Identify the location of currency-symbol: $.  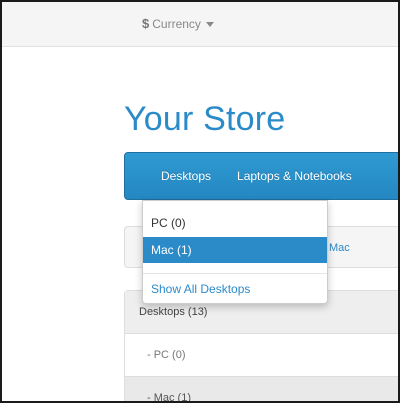
(146, 23).